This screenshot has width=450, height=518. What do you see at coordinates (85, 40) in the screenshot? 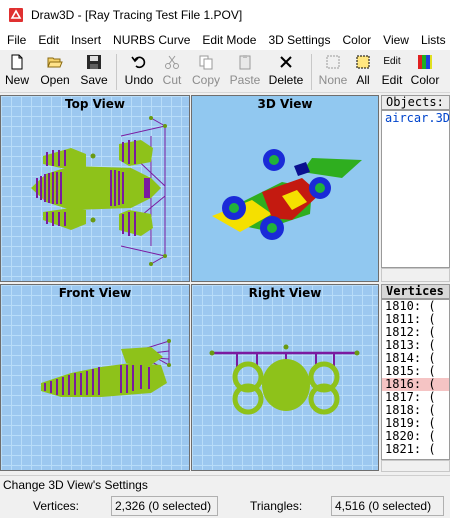
I see `menu-insert: Insert` at bounding box center [85, 40].